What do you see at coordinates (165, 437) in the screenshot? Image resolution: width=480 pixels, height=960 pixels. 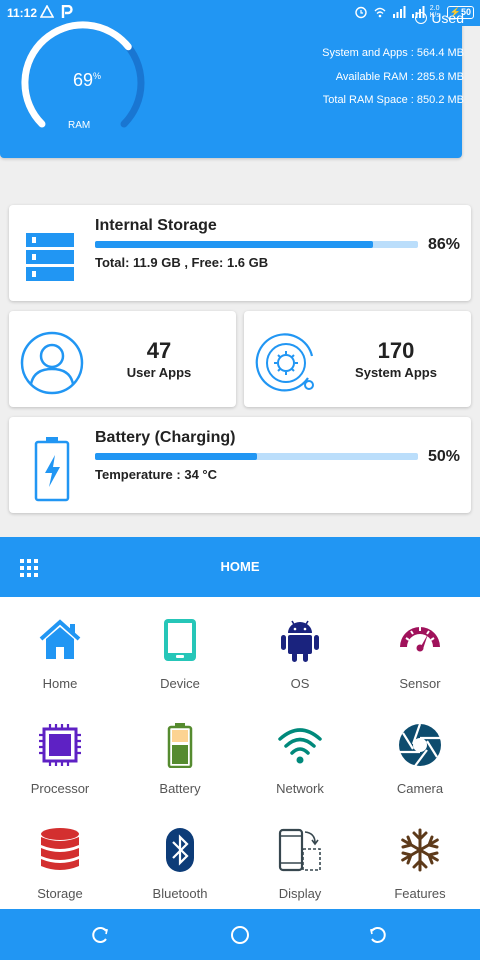 I see `battery-title: Battery (Charging)` at bounding box center [165, 437].